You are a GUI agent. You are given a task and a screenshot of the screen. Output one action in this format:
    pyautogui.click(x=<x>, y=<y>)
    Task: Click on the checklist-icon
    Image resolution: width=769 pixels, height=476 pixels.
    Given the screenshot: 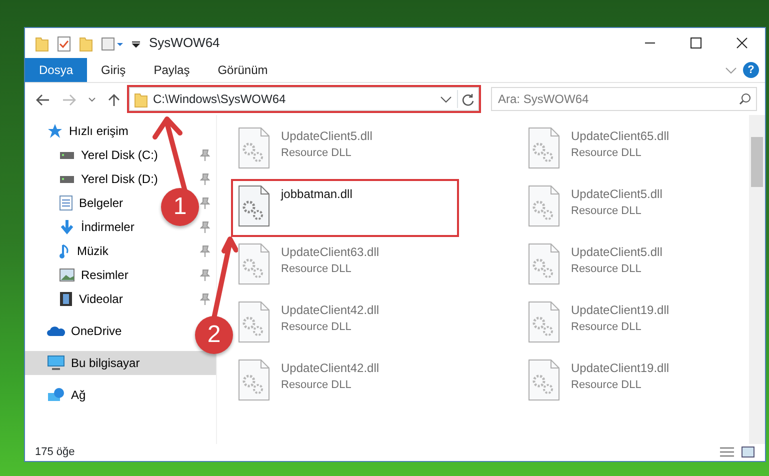 What is the action you would take?
    pyautogui.click(x=64, y=43)
    